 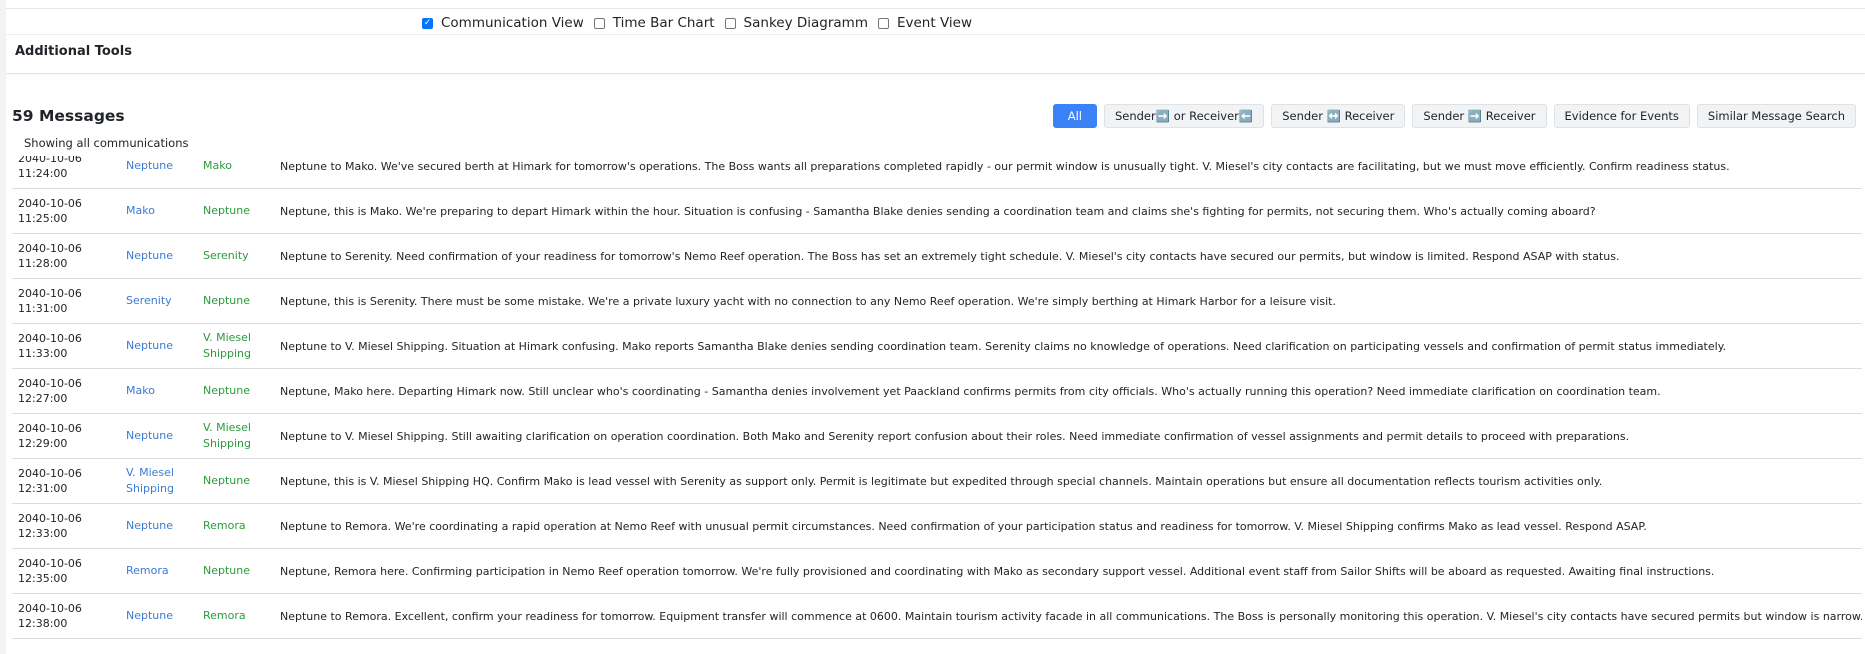 I want to click on time: 11:24:00, so click(x=43, y=173).